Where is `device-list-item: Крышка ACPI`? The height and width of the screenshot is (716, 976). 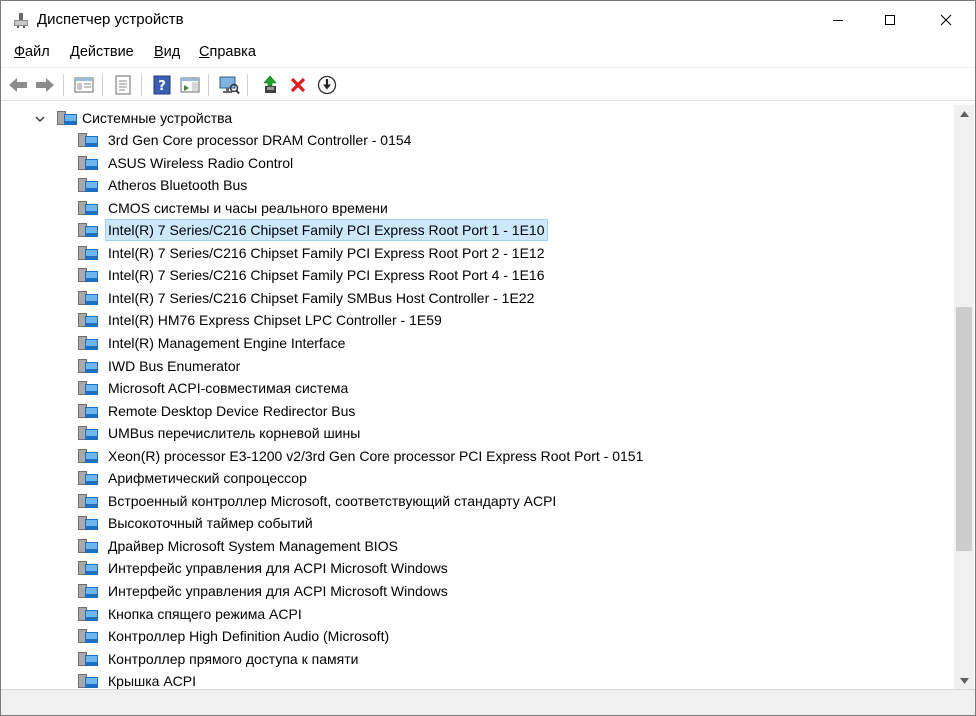
device-list-item: Крышка ACPI is located at coordinates (138, 679).